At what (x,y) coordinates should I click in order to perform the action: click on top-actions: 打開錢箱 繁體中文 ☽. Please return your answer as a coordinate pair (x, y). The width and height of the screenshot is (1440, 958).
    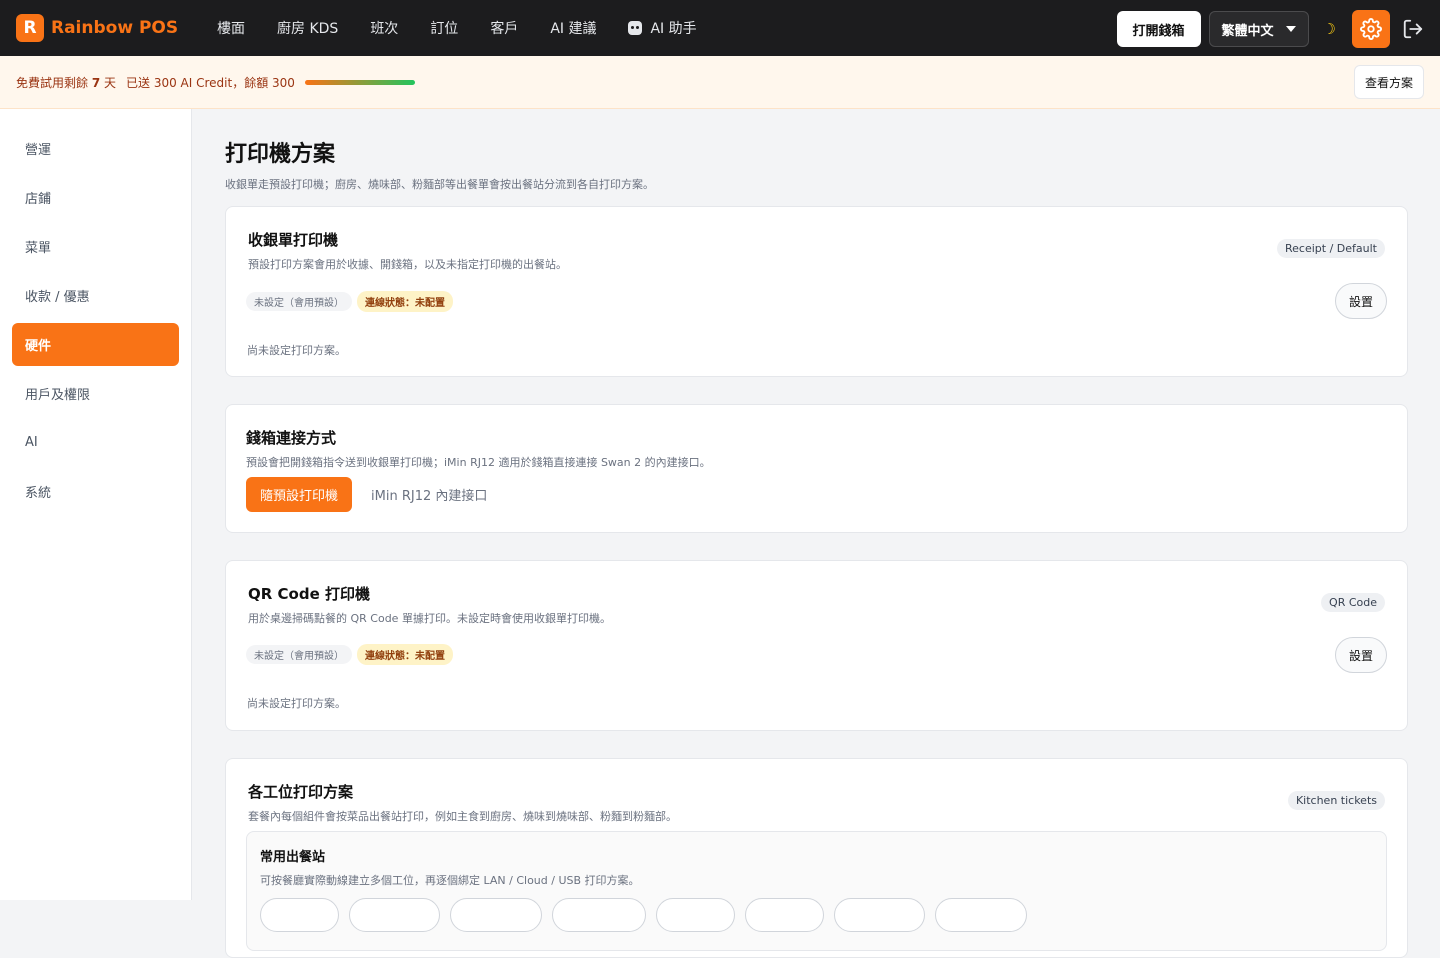
    Looking at the image, I should click on (1272, 29).